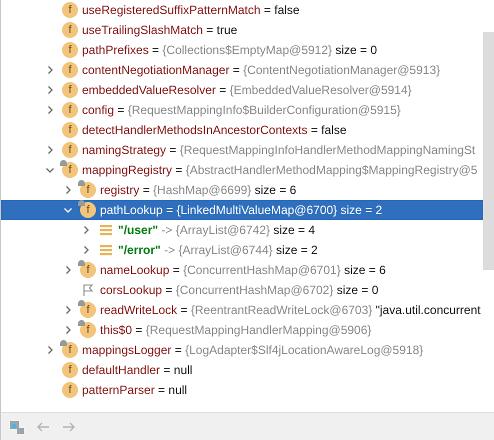 This screenshot has width=494, height=440. I want to click on tree-row: f detectHandlerMethodsInAncestorContexts = false, so click(242, 130).